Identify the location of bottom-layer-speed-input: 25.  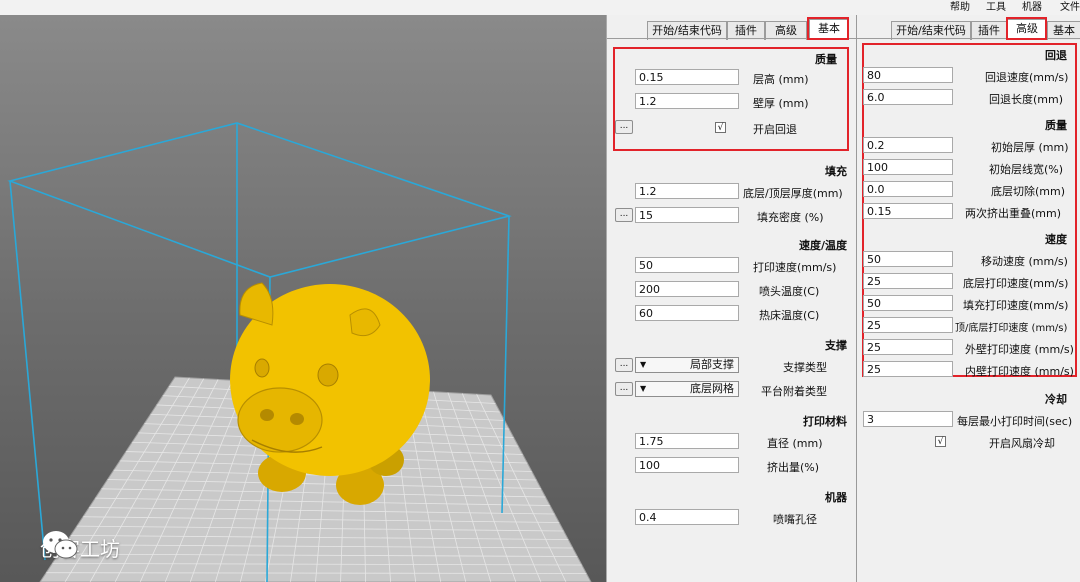
(908, 281).